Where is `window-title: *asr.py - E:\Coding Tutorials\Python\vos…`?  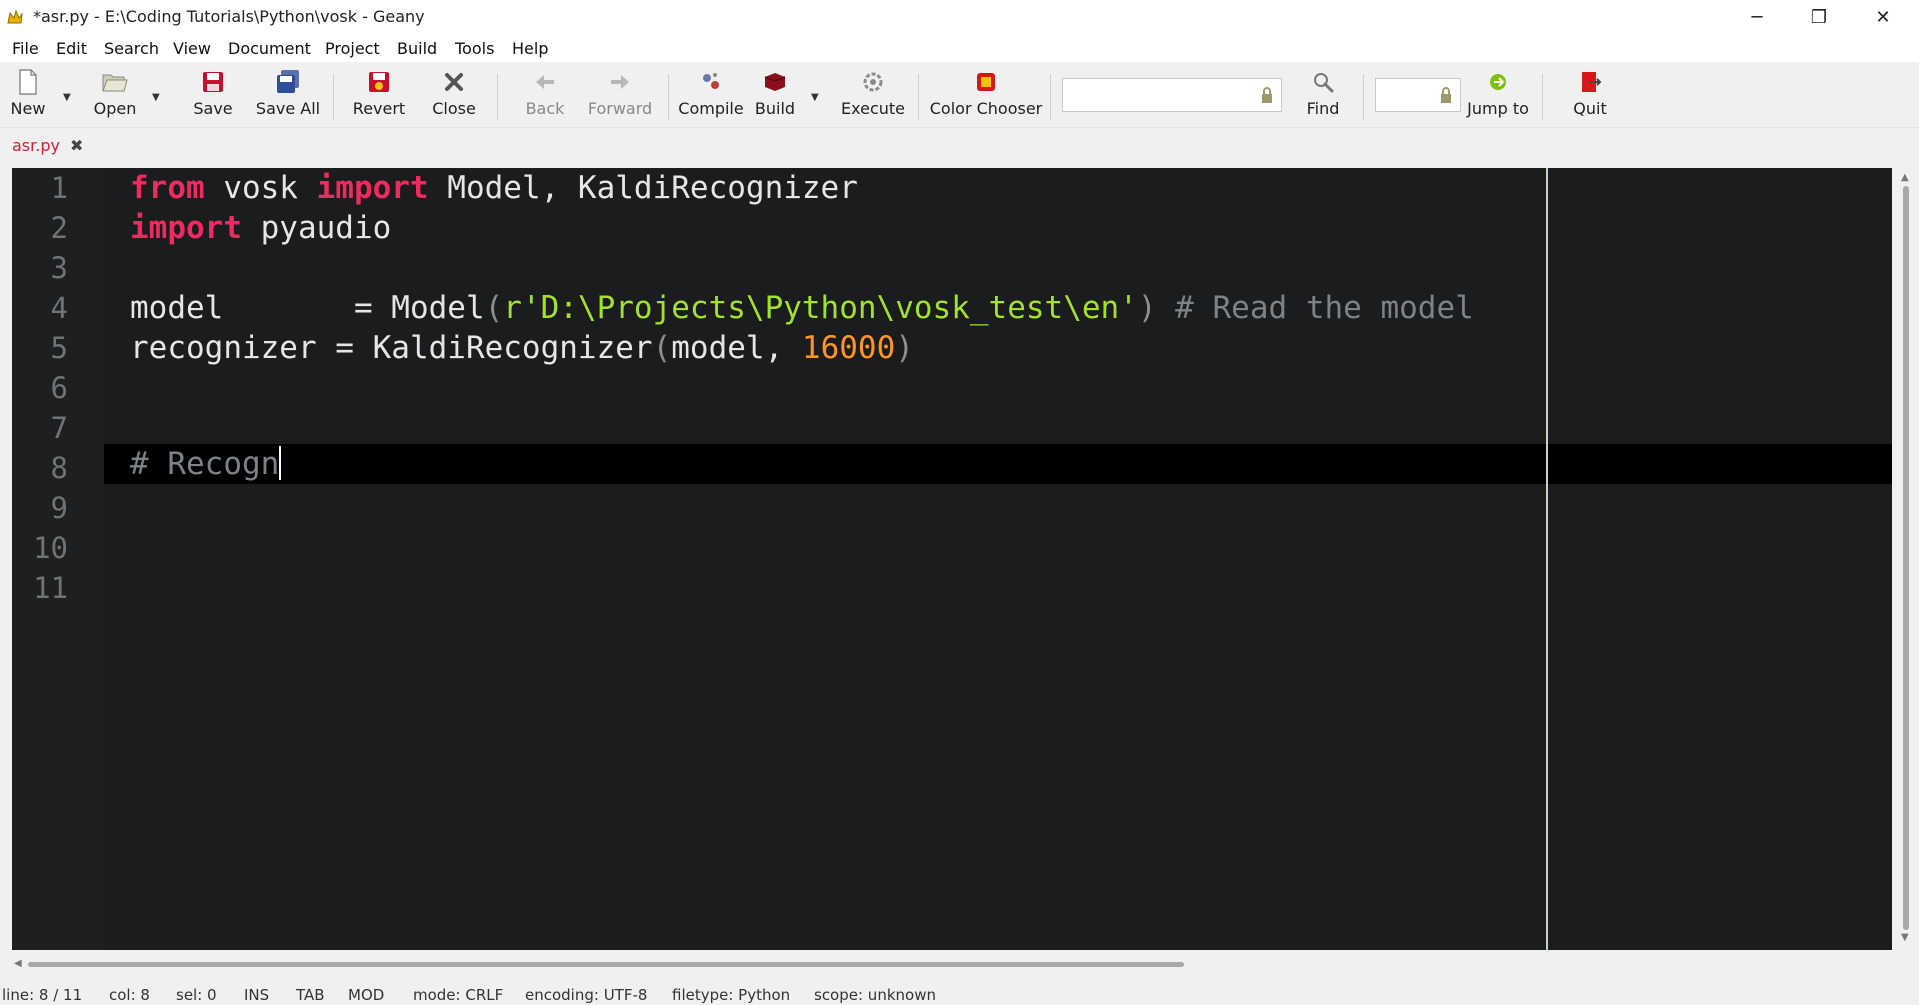 window-title: *asr.py - E:\Coding Tutorials\Python\vos… is located at coordinates (229, 16).